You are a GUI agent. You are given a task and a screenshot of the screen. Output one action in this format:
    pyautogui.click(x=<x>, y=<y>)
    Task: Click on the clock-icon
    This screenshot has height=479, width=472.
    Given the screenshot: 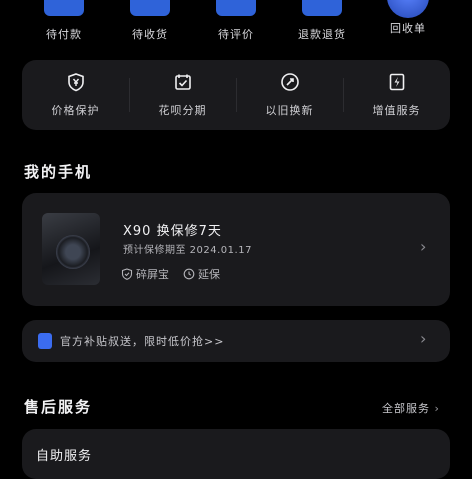 What is the action you would take?
    pyautogui.click(x=189, y=274)
    